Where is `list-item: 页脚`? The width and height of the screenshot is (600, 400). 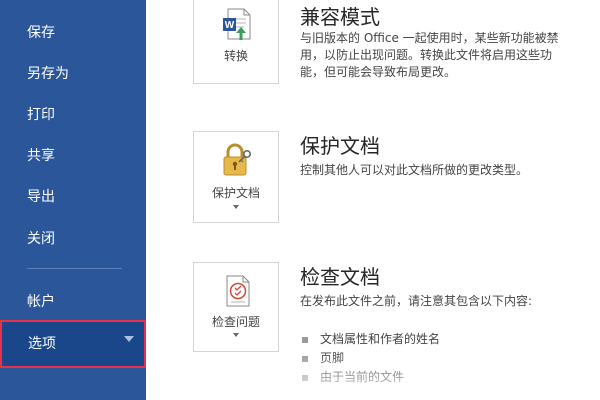
list-item: 页脚 is located at coordinates (440, 358).